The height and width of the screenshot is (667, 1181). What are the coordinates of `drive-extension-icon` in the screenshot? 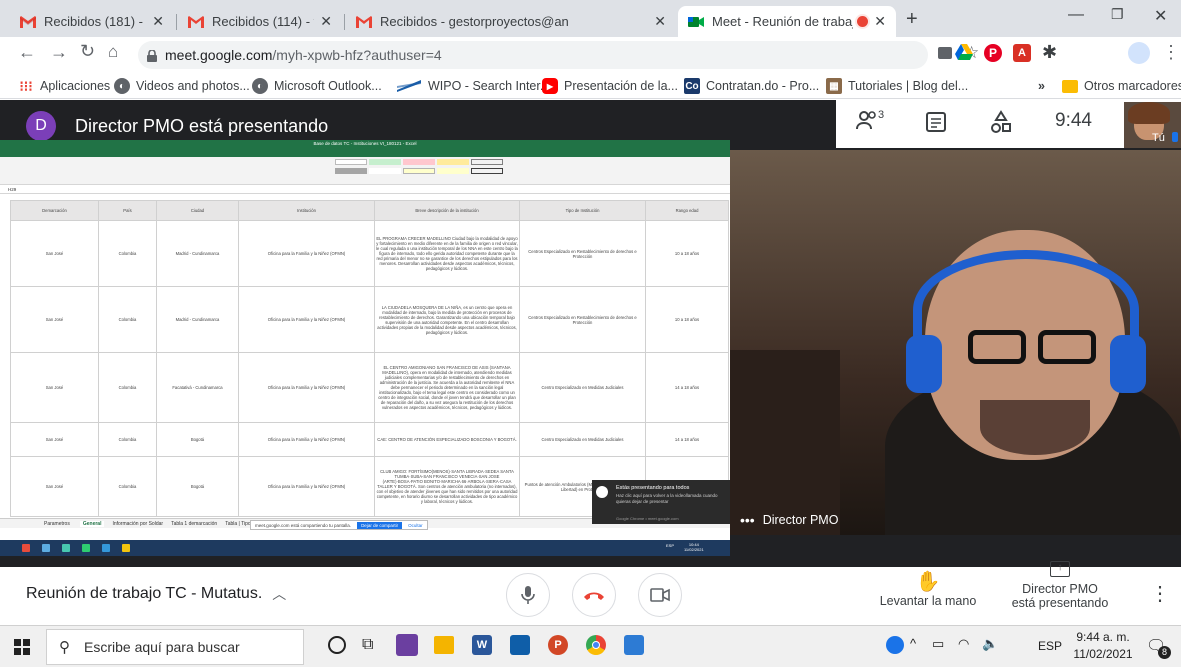 It's located at (964, 53).